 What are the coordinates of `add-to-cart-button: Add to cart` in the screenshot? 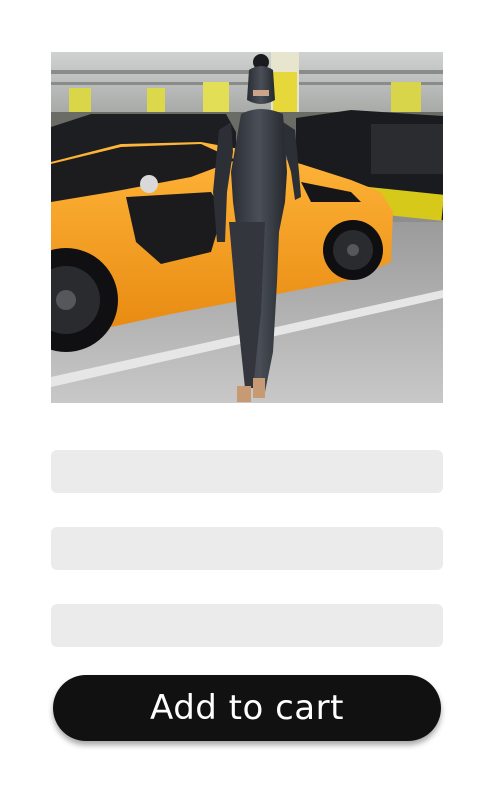 It's located at (247, 708).